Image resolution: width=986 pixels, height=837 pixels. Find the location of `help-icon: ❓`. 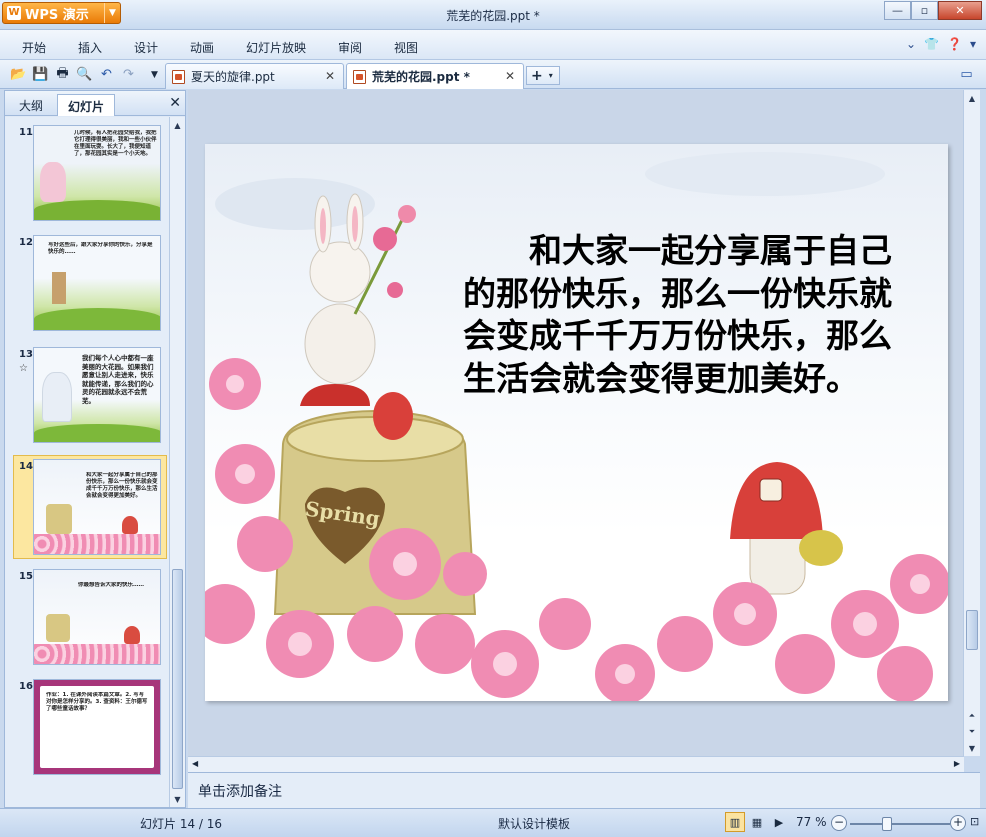

help-icon: ❓ is located at coordinates (954, 44).